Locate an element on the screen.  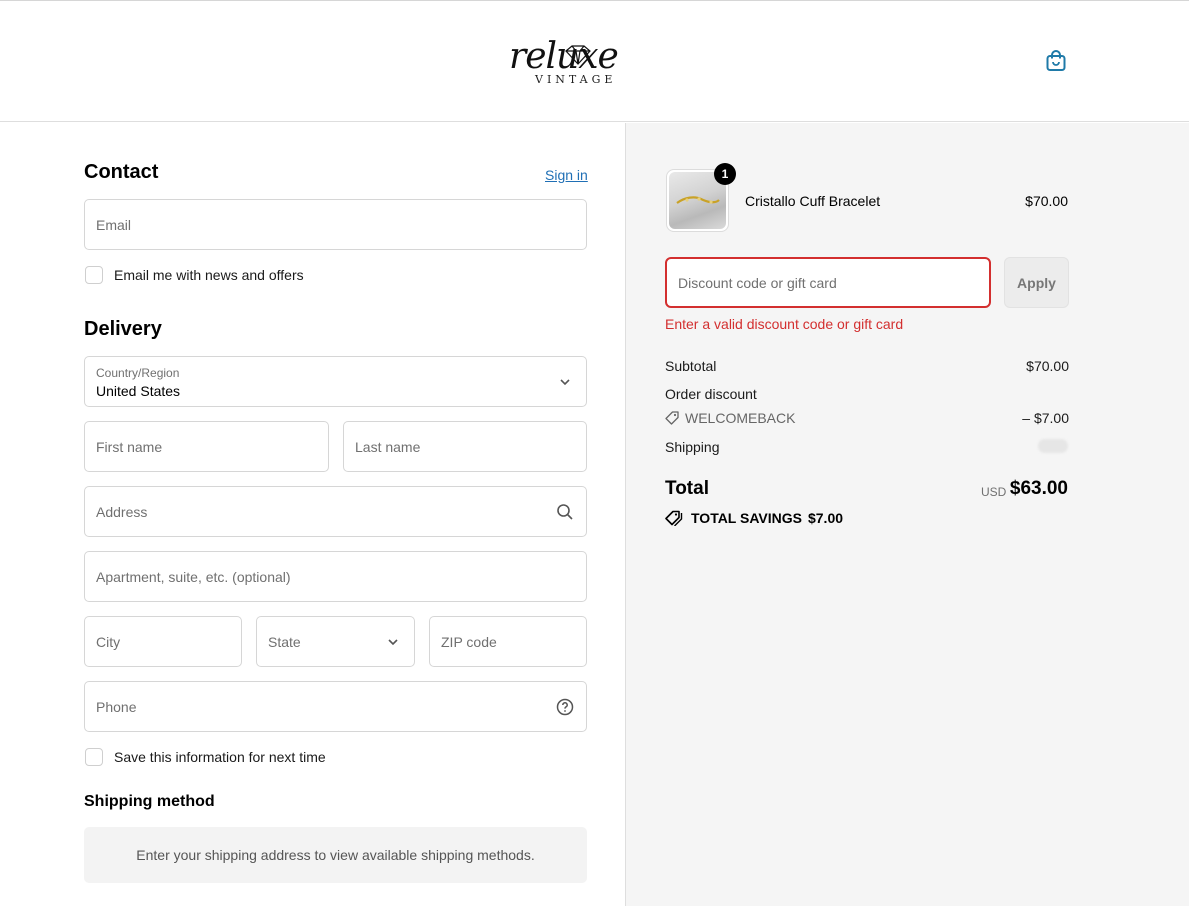
last-name-field: Last name is located at coordinates (465, 446).